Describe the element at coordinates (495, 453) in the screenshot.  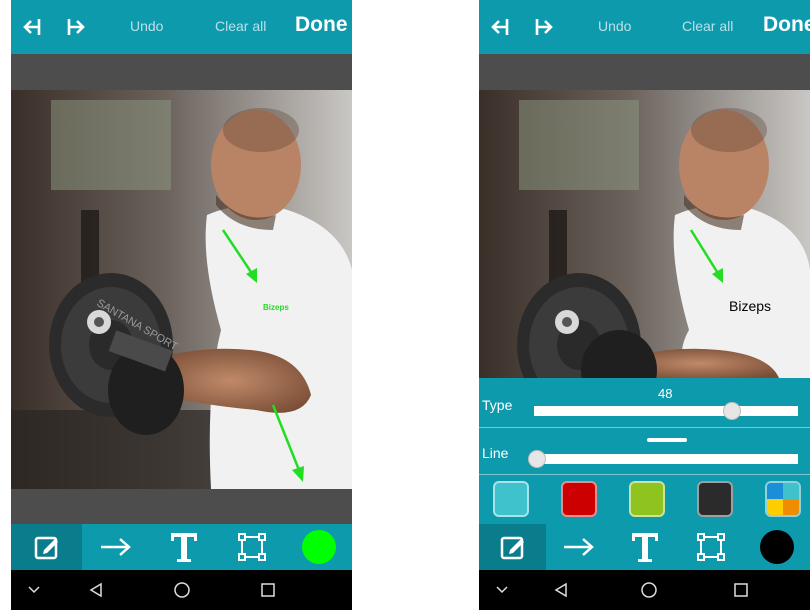
I see `line-slider-label: Line` at that location.